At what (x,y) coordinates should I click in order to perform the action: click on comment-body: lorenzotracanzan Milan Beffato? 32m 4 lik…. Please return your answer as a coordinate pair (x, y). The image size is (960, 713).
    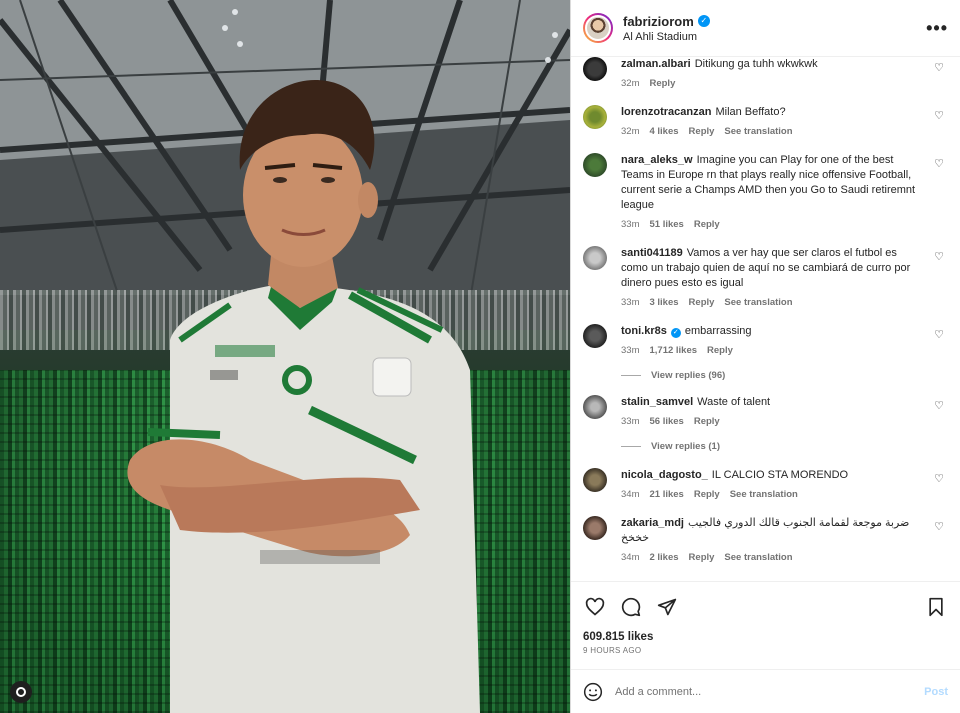
    Looking at the image, I should click on (782, 121).